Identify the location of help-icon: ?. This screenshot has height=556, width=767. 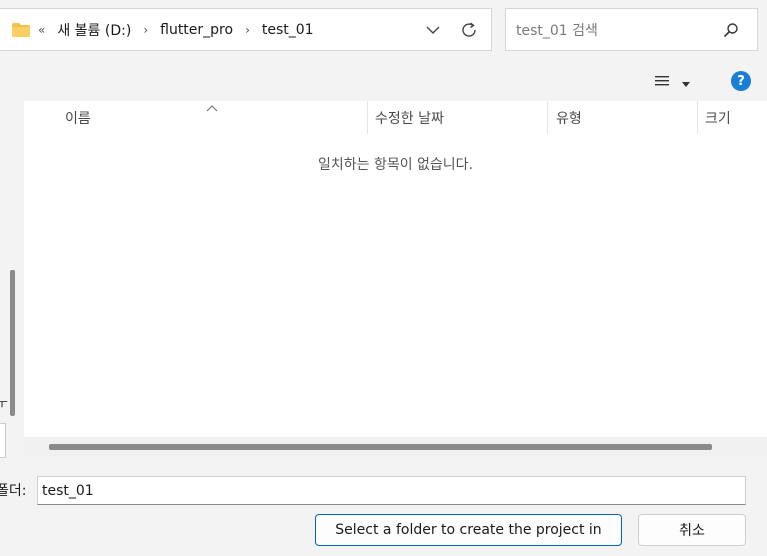
(741, 81).